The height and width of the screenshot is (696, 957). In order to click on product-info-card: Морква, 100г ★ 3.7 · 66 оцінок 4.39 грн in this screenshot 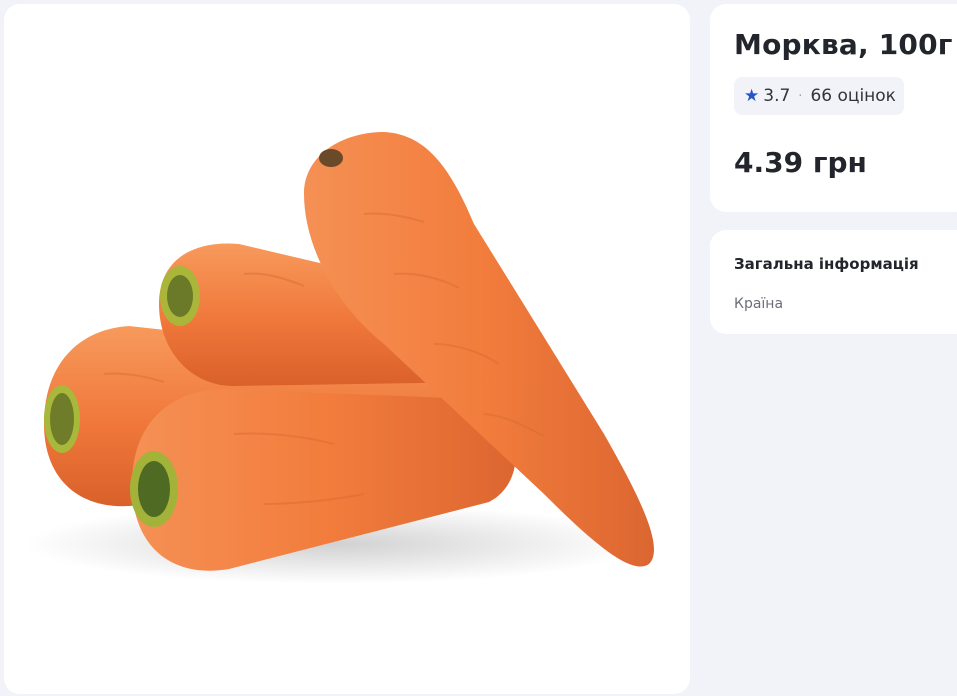, I will do `click(833, 108)`.